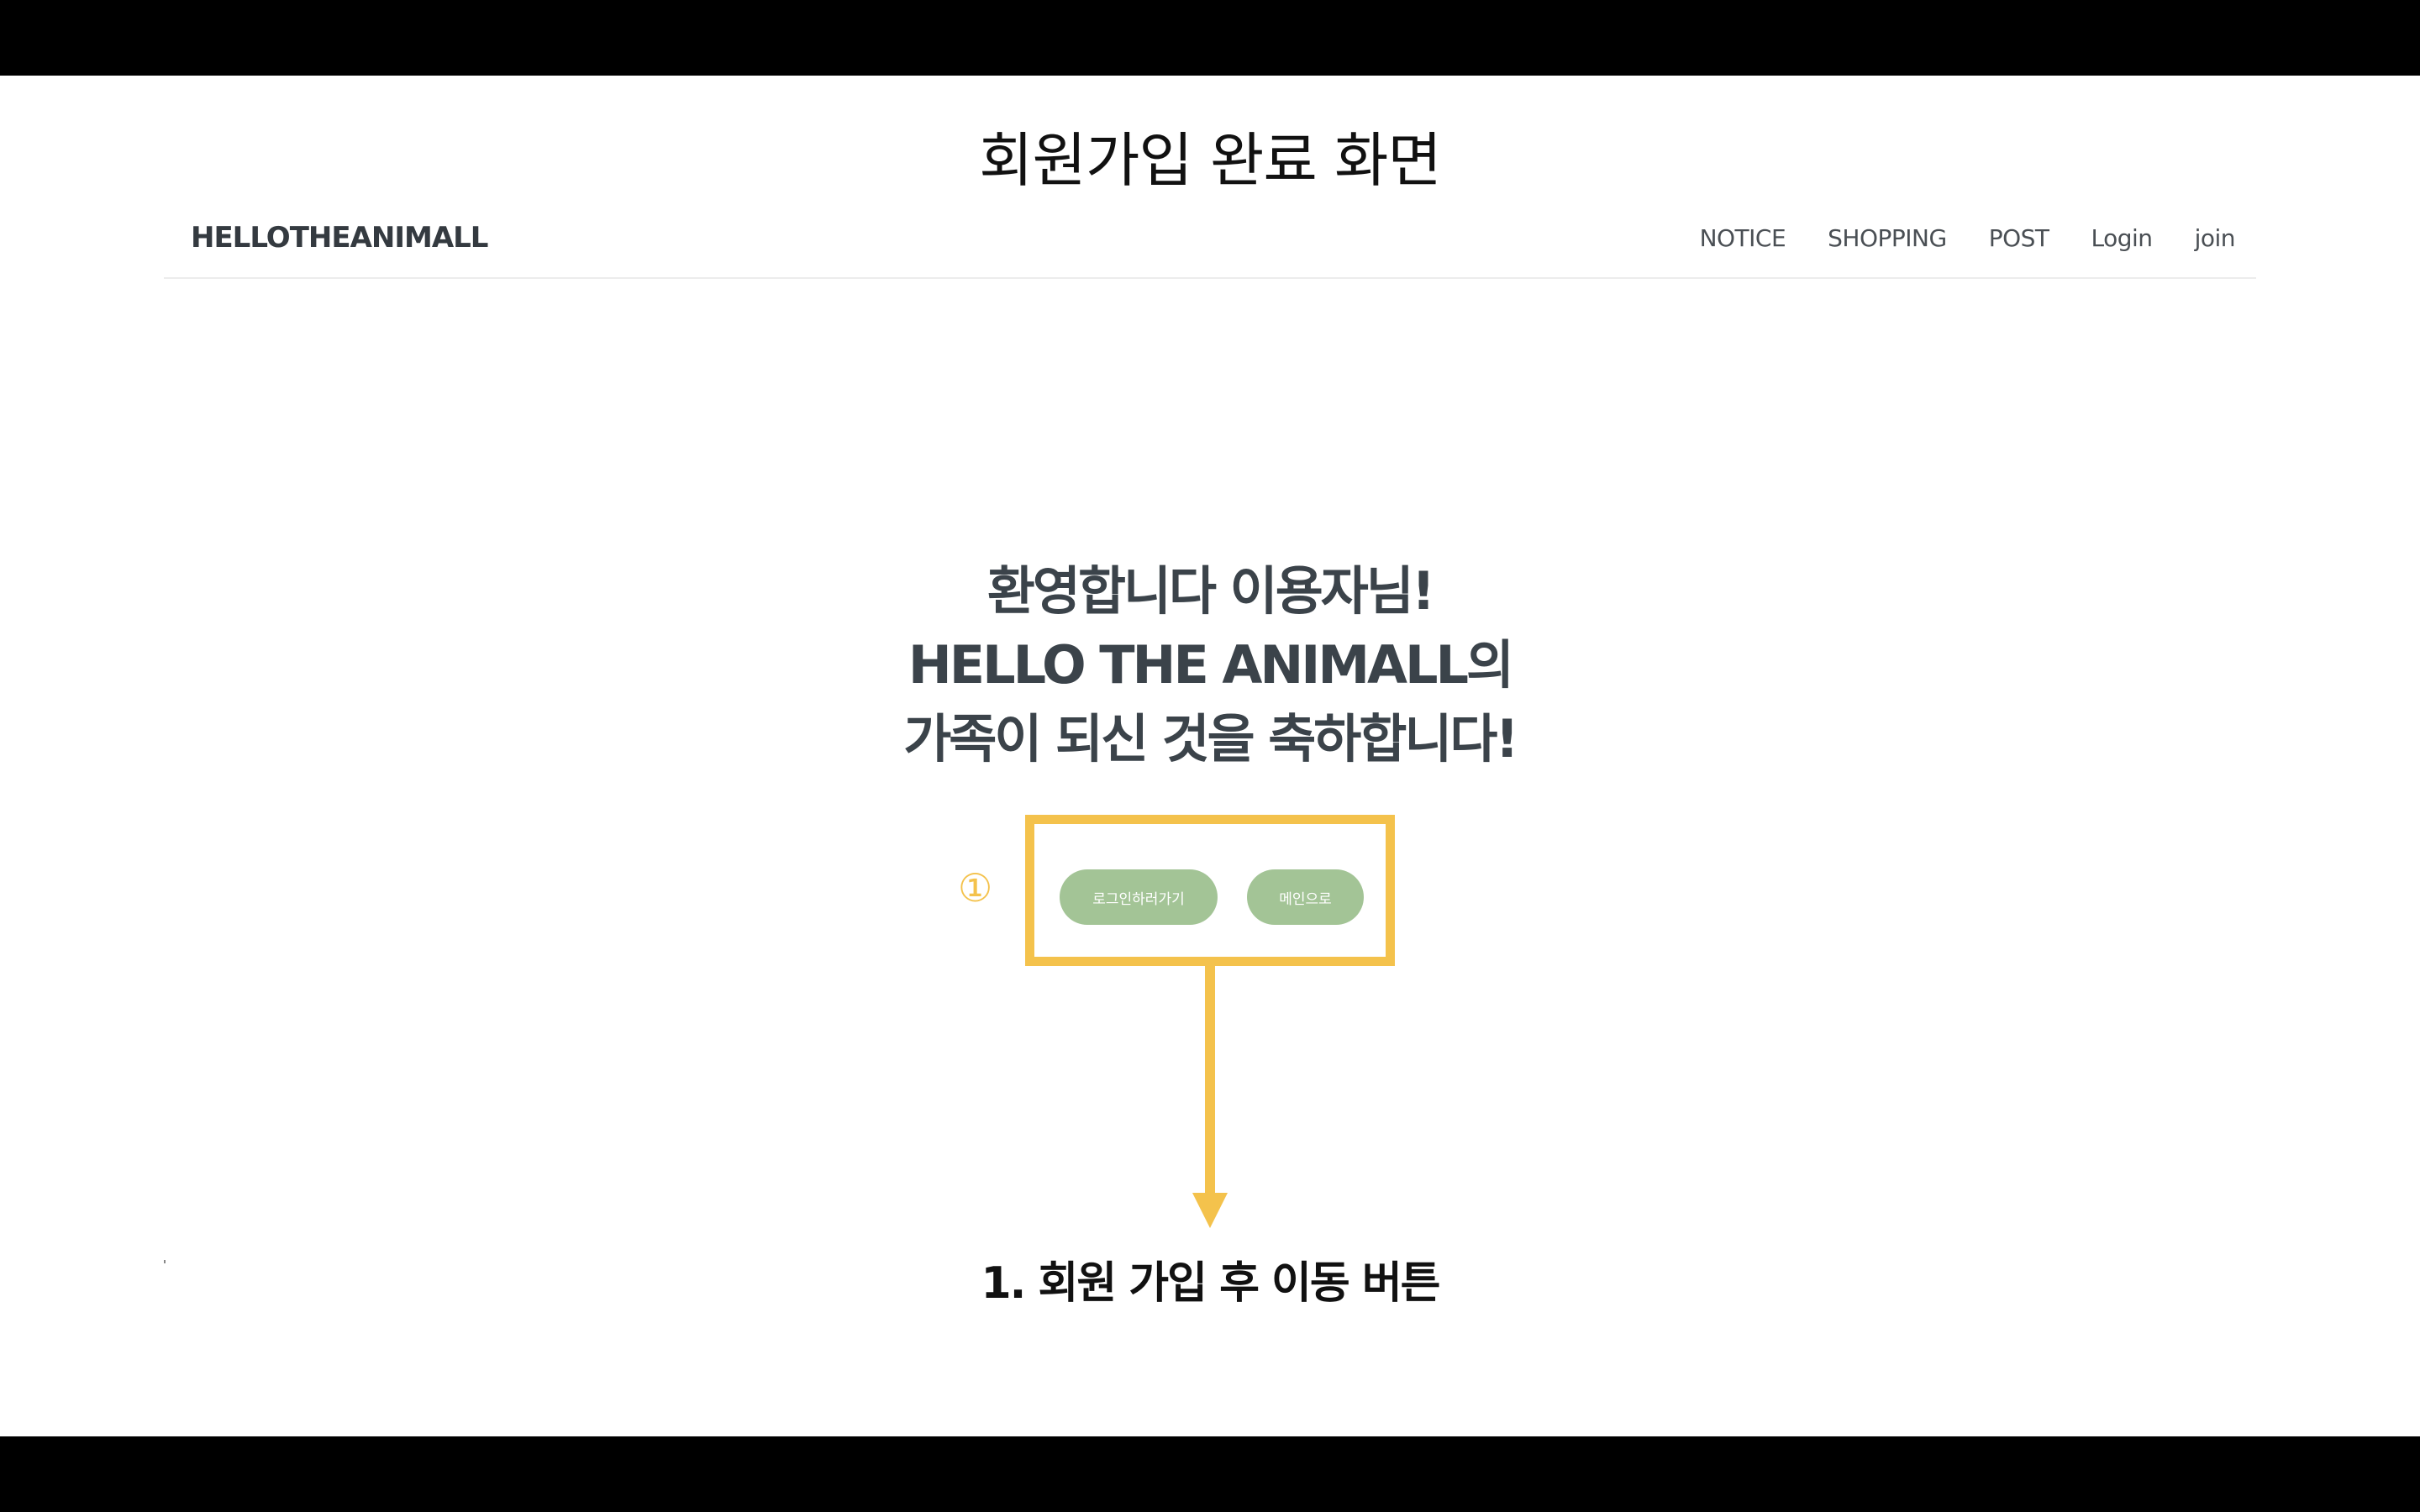 The height and width of the screenshot is (1512, 2420). I want to click on annotation-highlight-box: 로그인하러가기 메인으로, so click(1210, 890).